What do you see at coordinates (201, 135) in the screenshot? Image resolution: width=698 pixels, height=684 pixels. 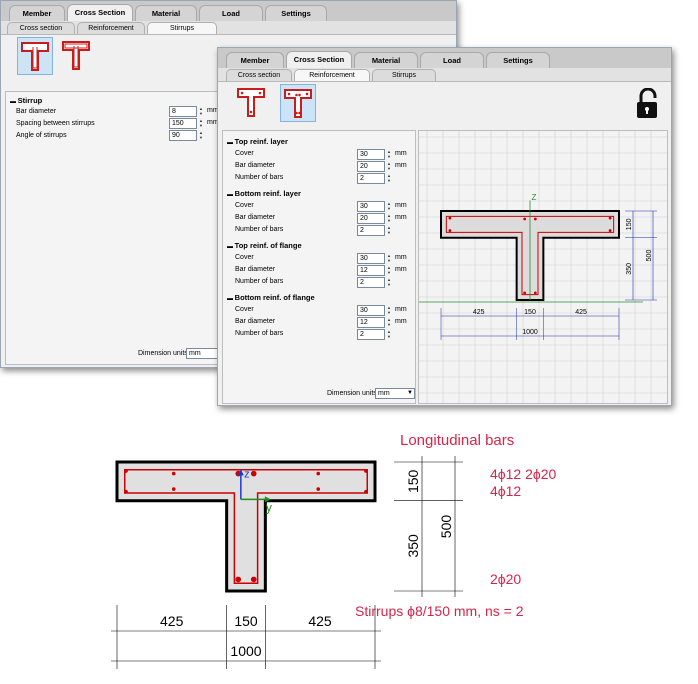 I see `stirrup-angle-spinner: ▲ ▼` at bounding box center [201, 135].